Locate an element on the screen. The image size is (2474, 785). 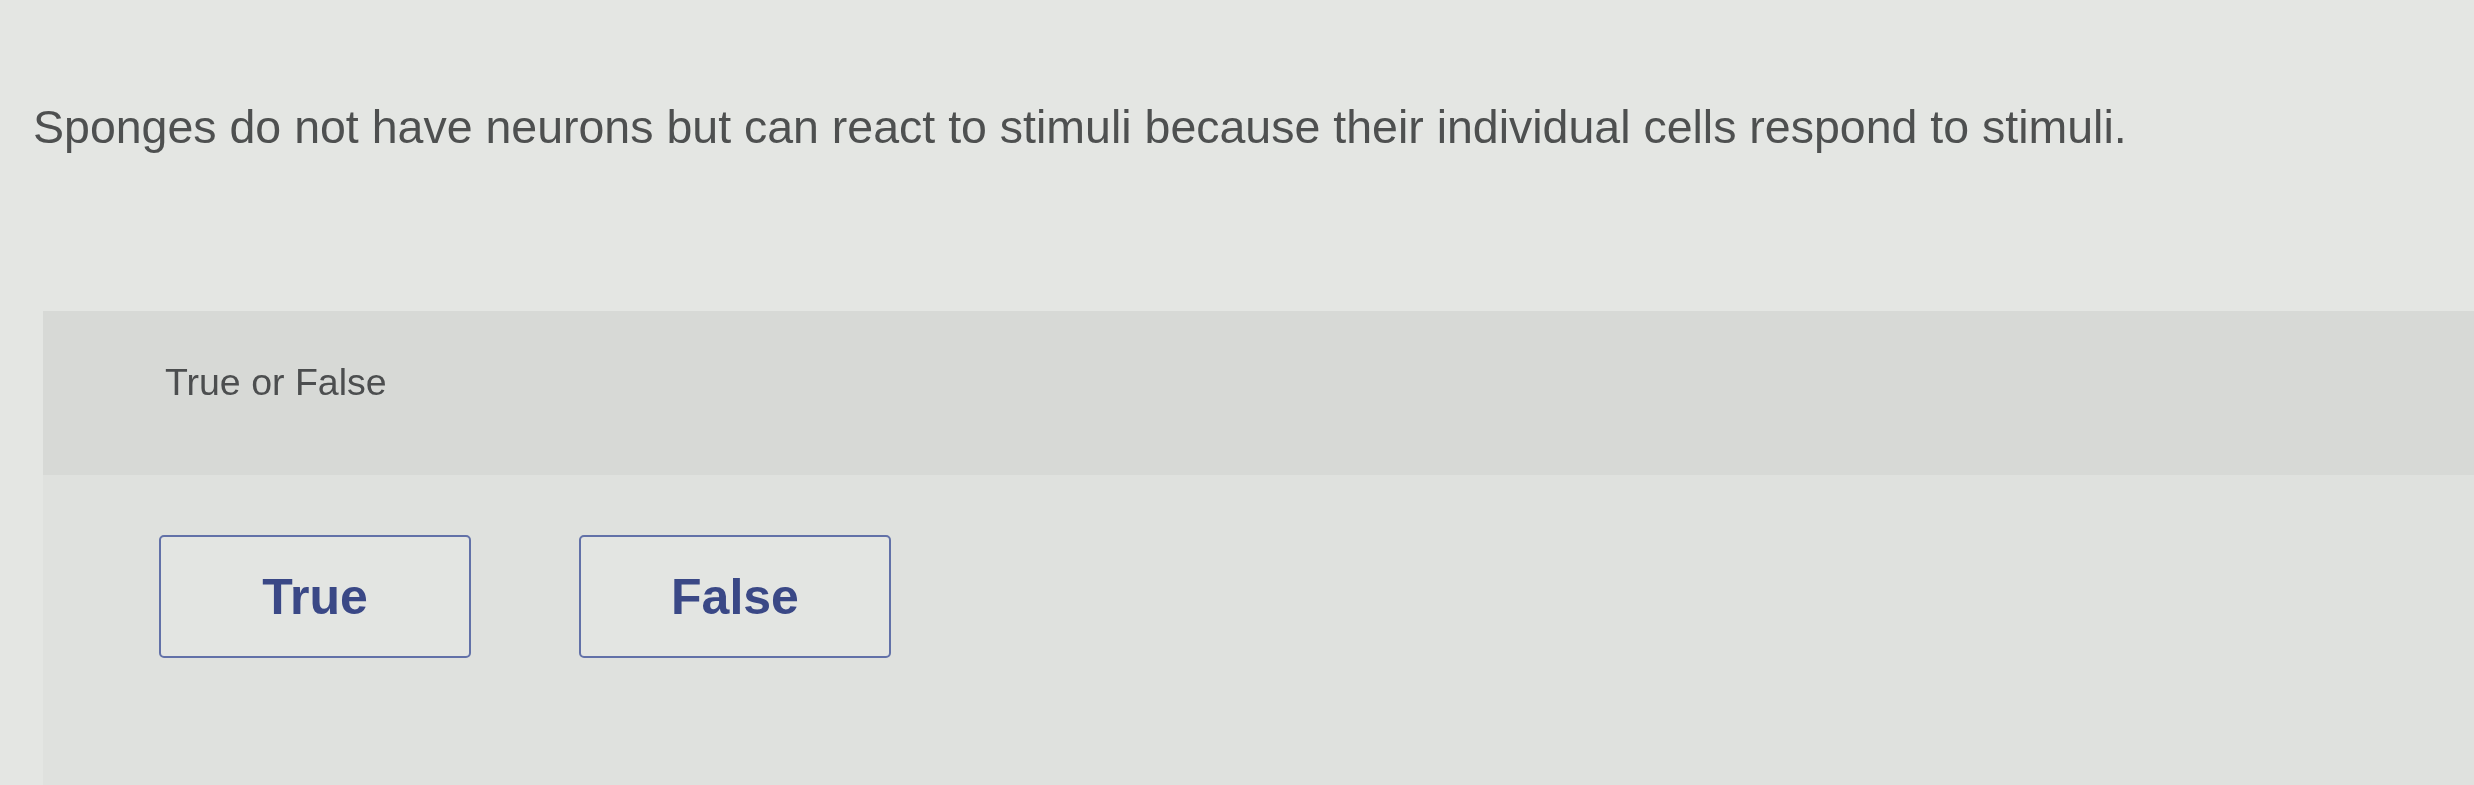
answer-option-button: False is located at coordinates (735, 596).